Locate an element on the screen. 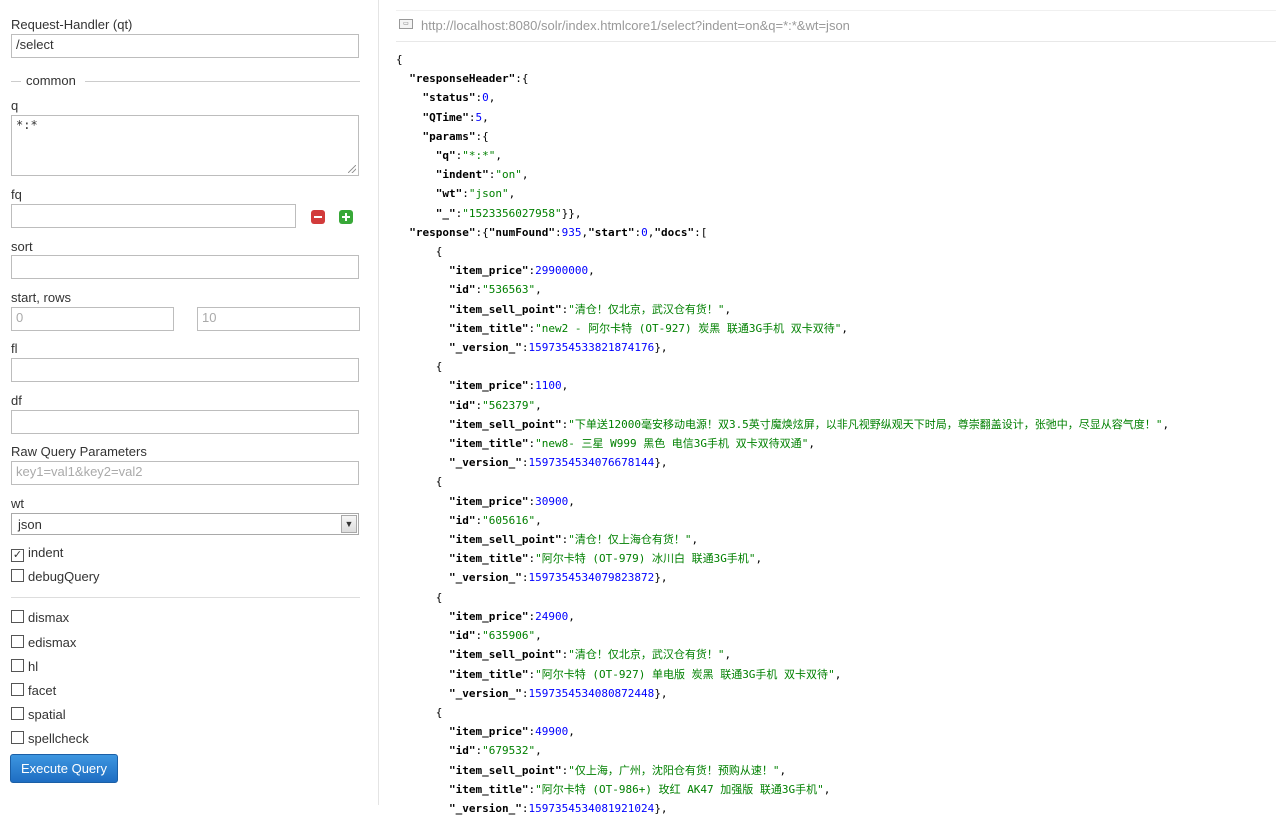 This screenshot has width=1278, height=818. add-fq-icon is located at coordinates (346, 217).